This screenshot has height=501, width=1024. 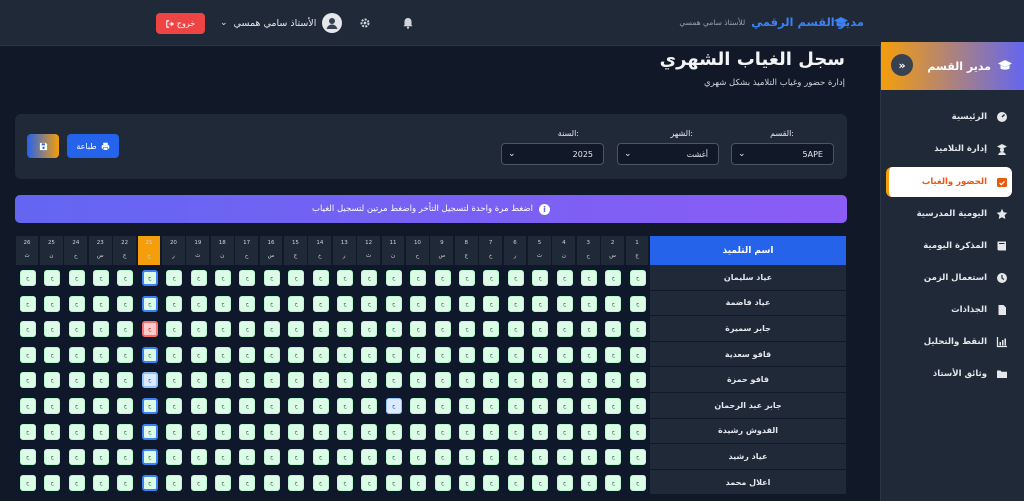 What do you see at coordinates (949, 278) in the screenshot?
I see `sidebar-item-6: استعمال الزمن` at bounding box center [949, 278].